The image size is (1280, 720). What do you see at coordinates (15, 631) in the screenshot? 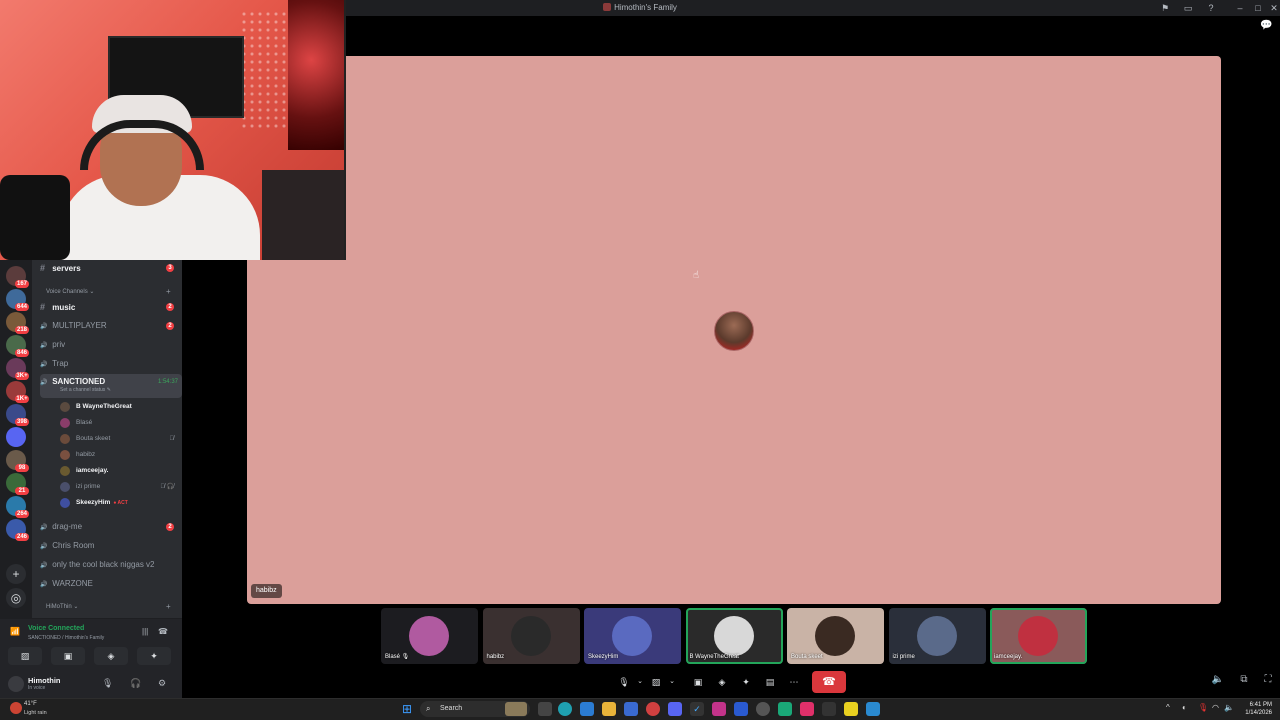
I see `signal-icon: 📶` at bounding box center [15, 631].